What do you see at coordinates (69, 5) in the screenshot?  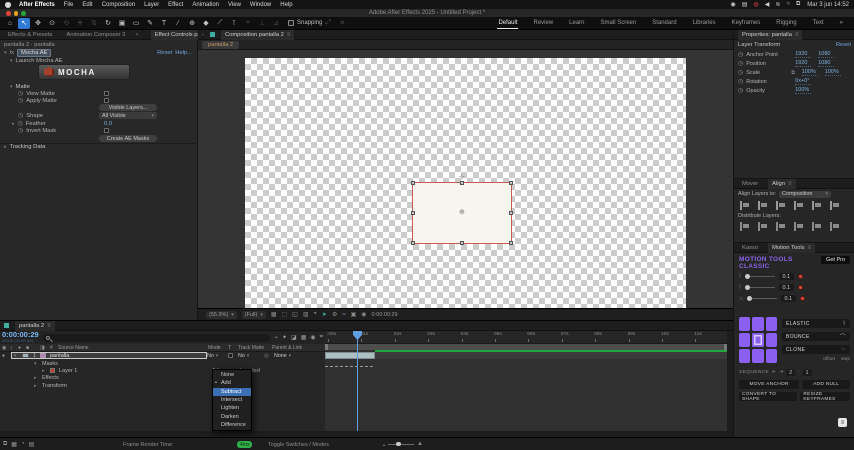 I see `menu-file: File` at bounding box center [69, 5].